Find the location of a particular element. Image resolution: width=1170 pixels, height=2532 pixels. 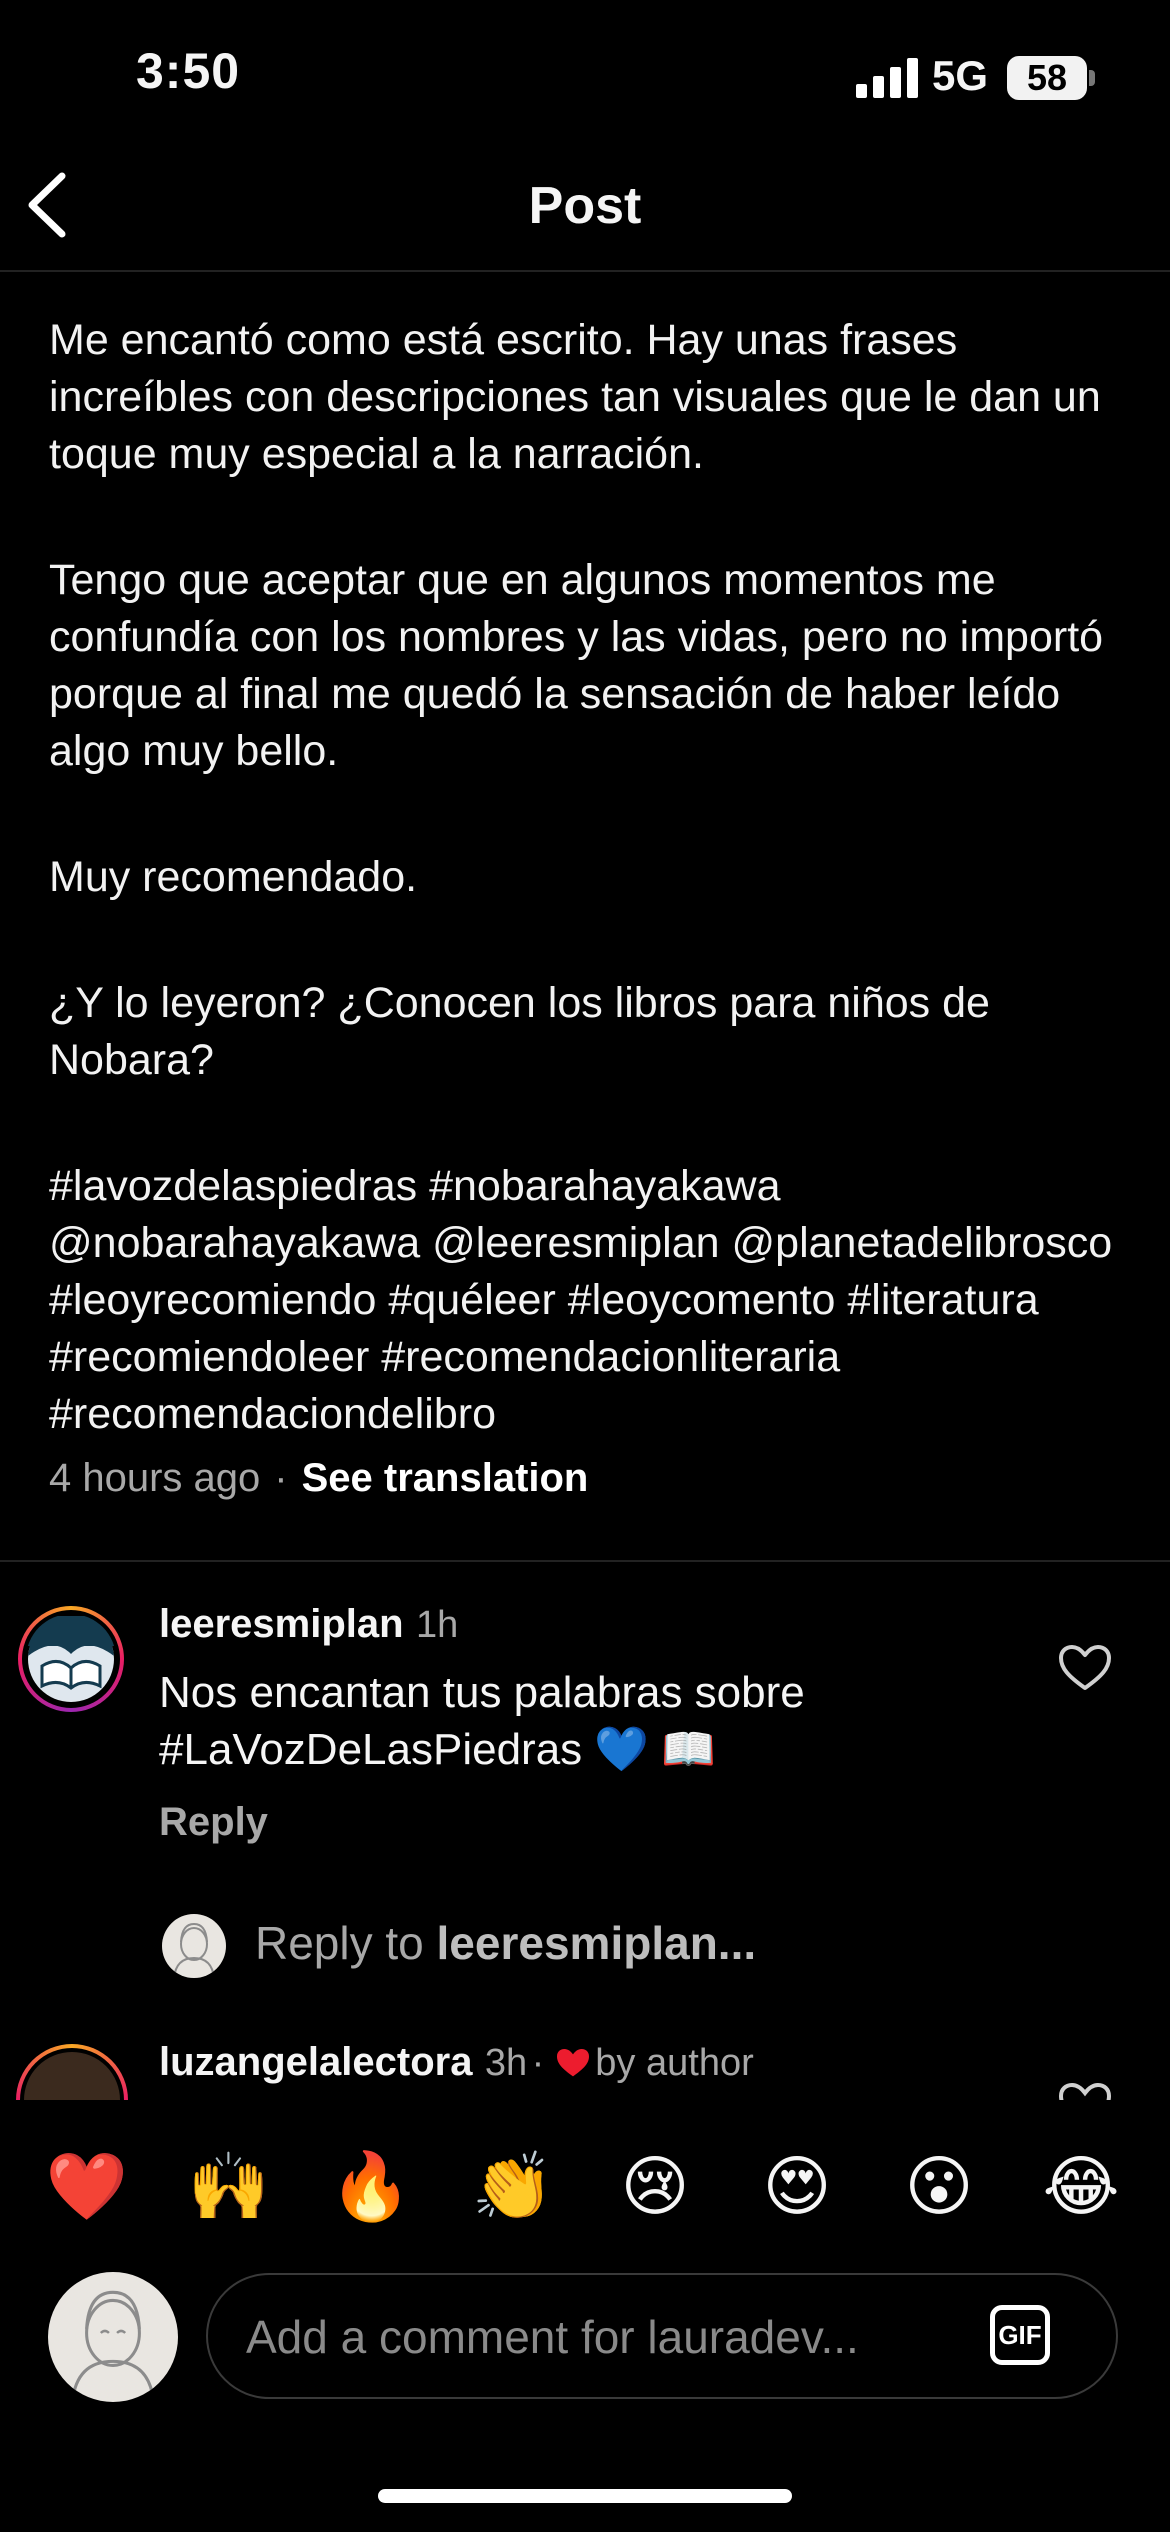

comment-header: luzangelalectora 3h · by author is located at coordinates (456, 2062).